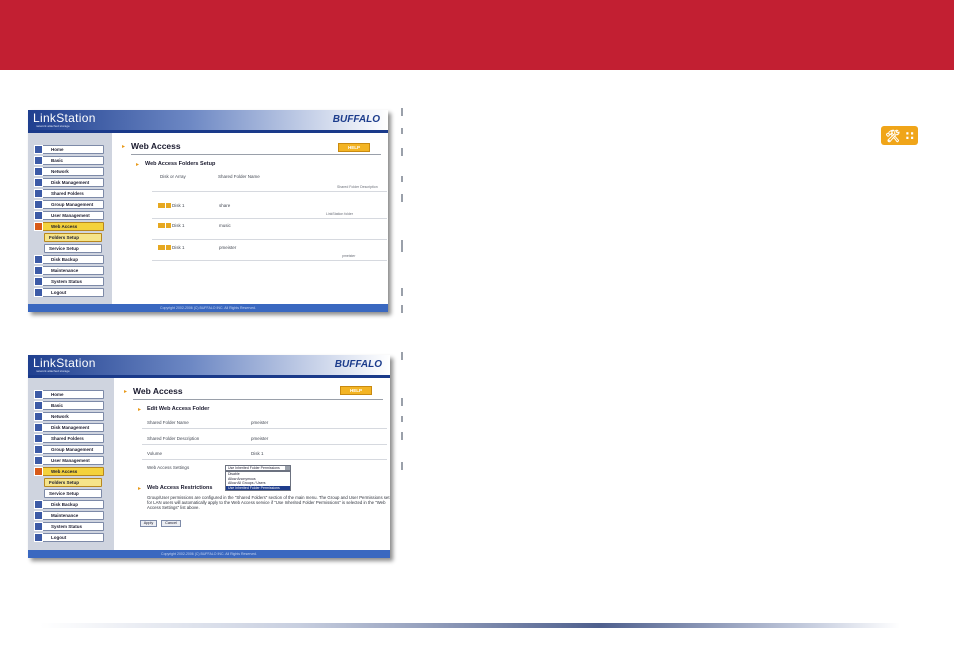 Image resolution: width=954 pixels, height=660 pixels. I want to click on restrictions-title: Web Access Restrictions, so click(180, 488).